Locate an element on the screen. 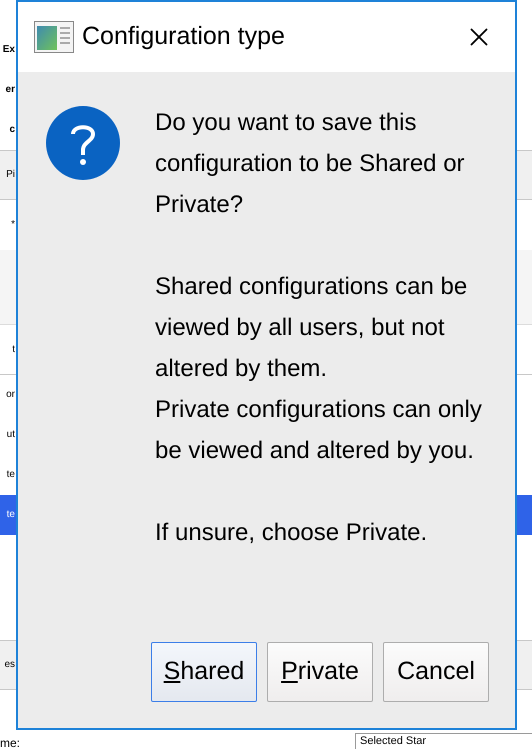  column-header: t is located at coordinates (13, 349).